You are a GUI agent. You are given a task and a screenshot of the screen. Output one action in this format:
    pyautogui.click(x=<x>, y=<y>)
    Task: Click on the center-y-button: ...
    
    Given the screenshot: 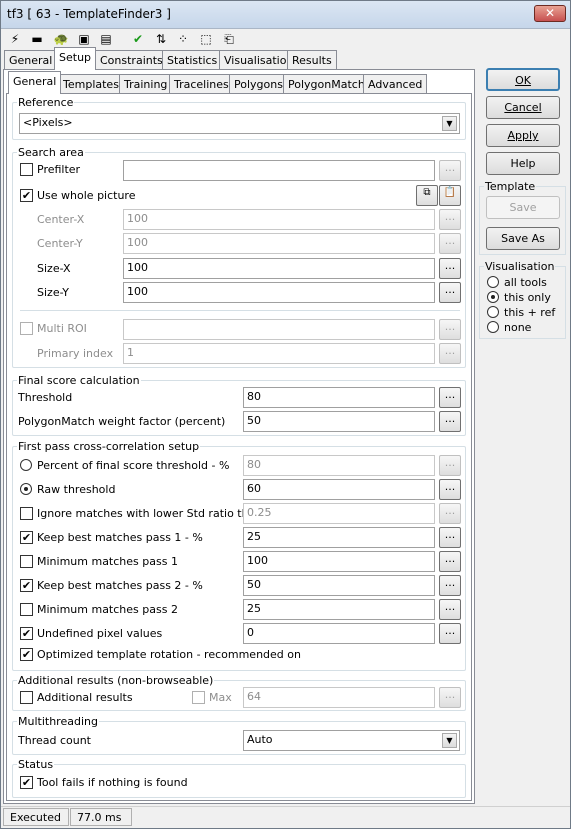 What is the action you would take?
    pyautogui.click(x=450, y=243)
    